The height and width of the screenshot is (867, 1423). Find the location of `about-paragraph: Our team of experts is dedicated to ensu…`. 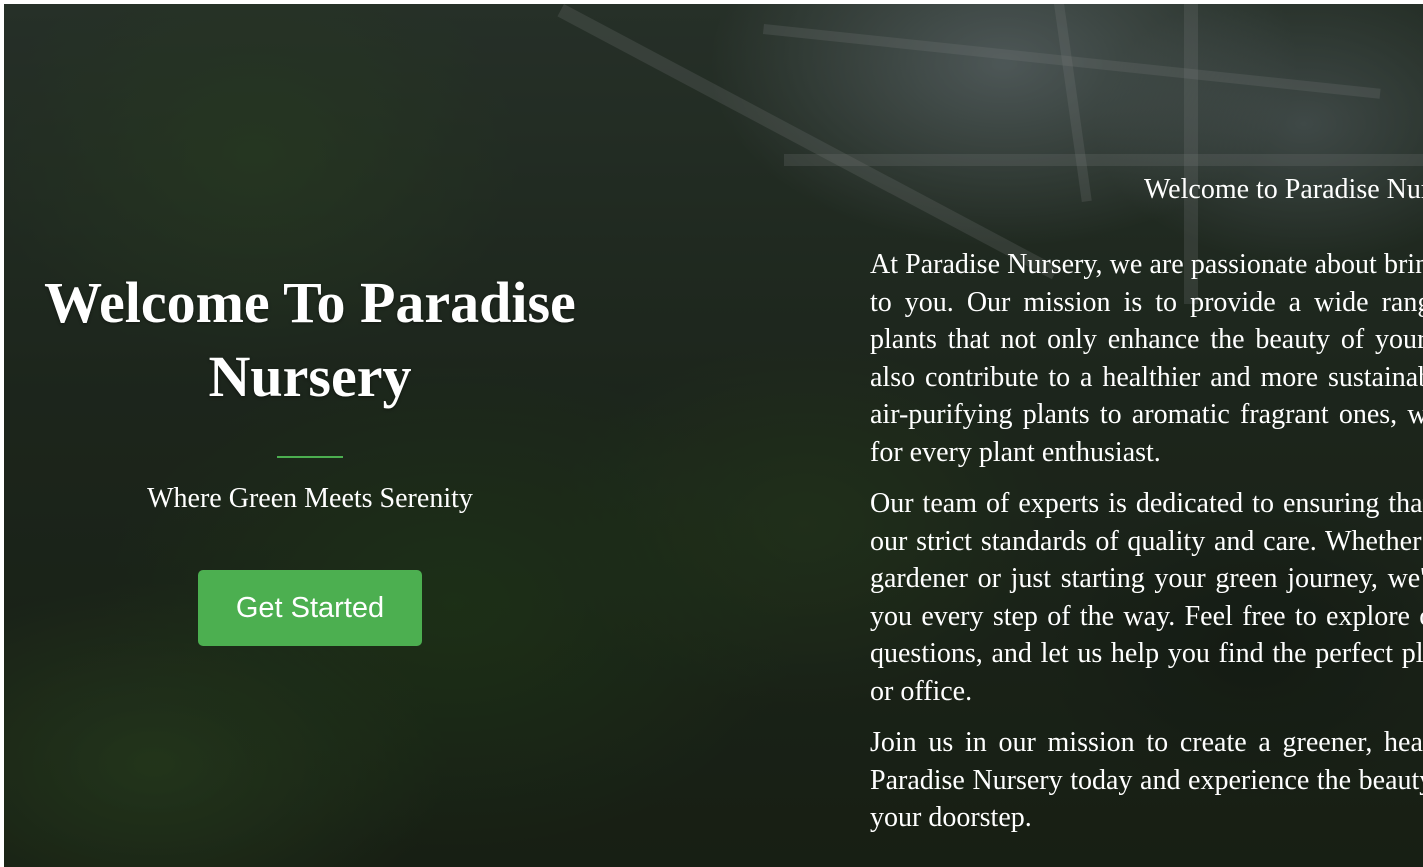

about-paragraph: Our team of experts is dedicated to ensu… is located at coordinates (1146, 597).